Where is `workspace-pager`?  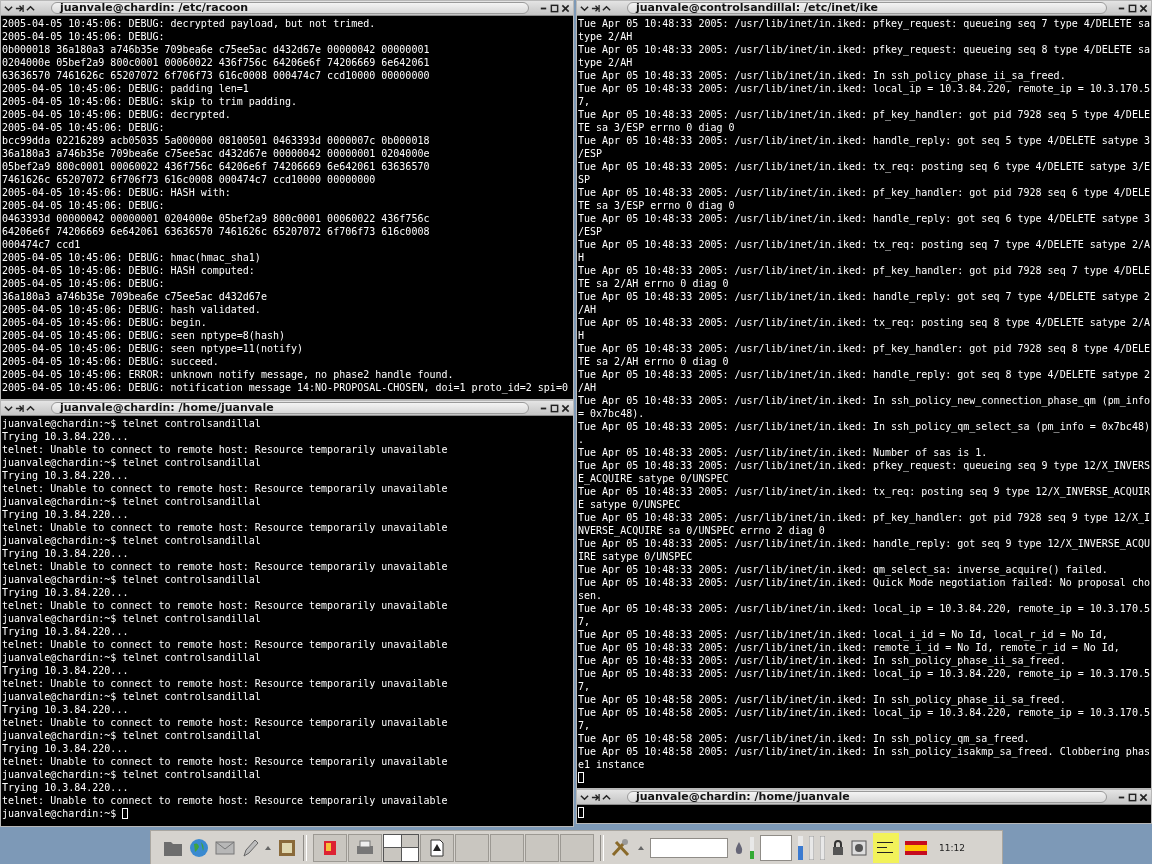
workspace-pager is located at coordinates (401, 847).